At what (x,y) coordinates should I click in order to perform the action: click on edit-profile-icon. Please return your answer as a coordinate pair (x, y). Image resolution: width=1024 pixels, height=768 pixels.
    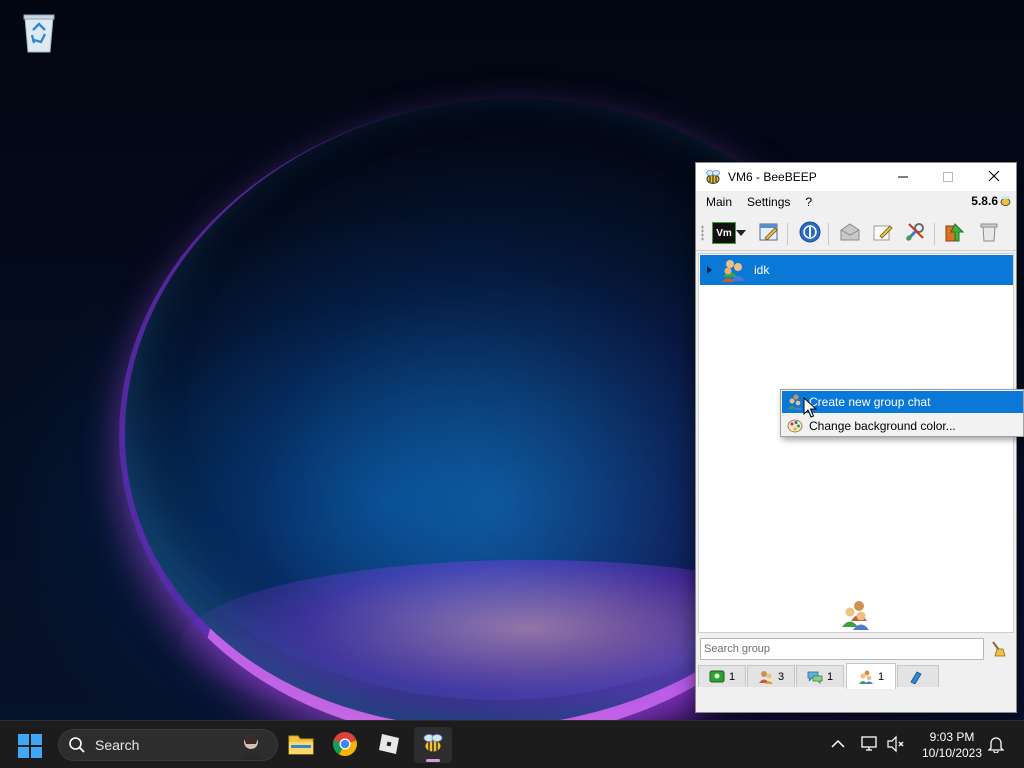
    Looking at the image, I should click on (769, 233).